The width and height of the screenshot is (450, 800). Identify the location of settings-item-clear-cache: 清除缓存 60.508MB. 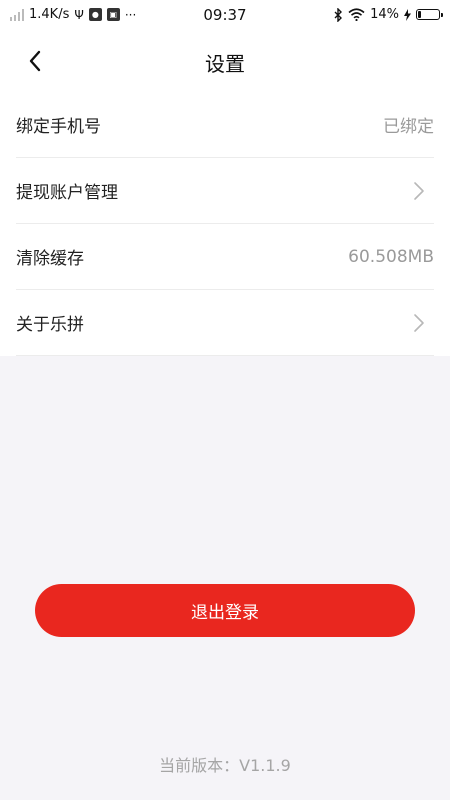
(225, 257).